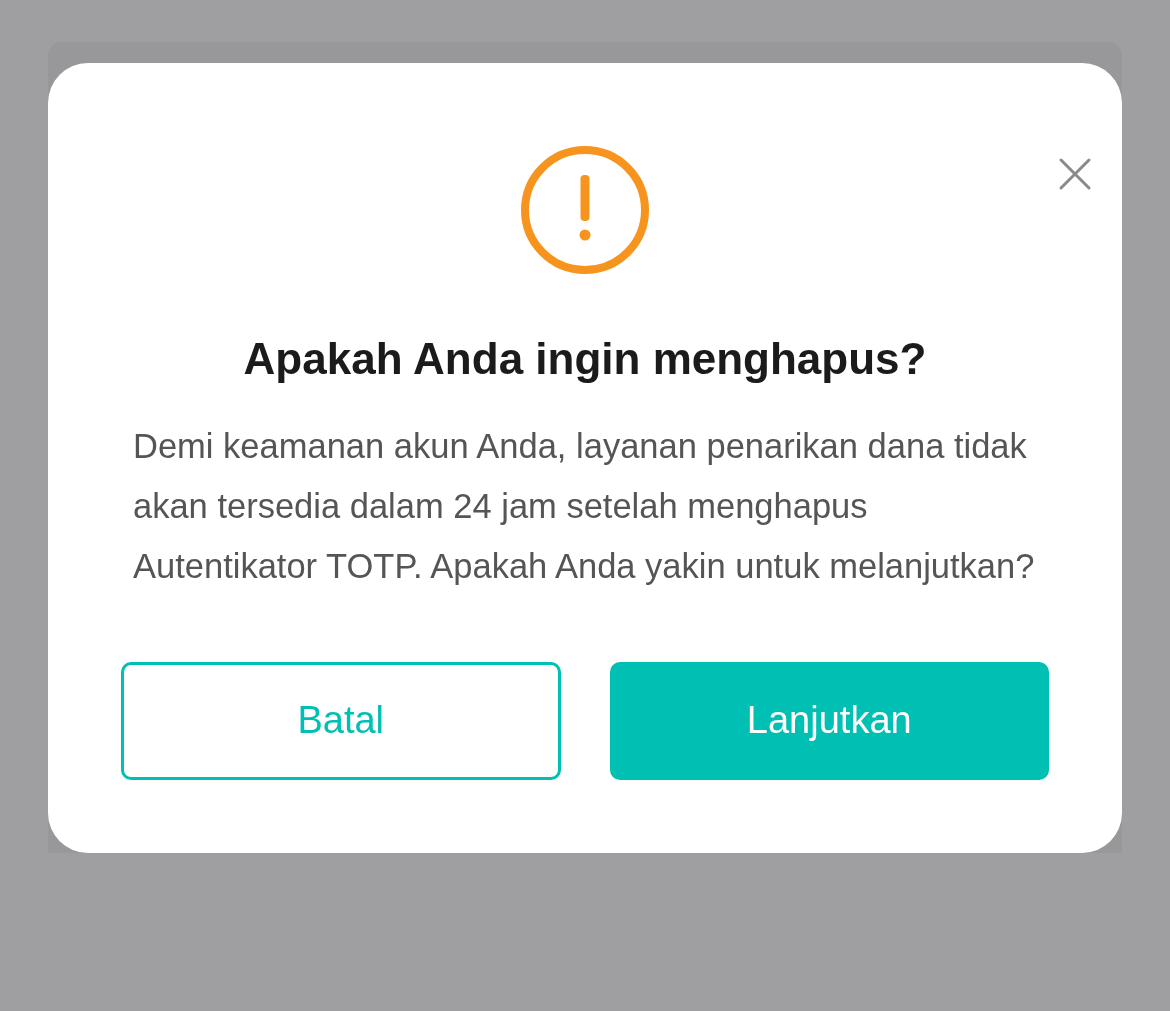 Image resolution: width=1170 pixels, height=1011 pixels. What do you see at coordinates (584, 506) in the screenshot?
I see `dialog-message: Demi keamanan akun Anda, layanan penarikan dana tidak akan tersedia dalam 24 jam setelah menghapus Autentikator TOTP. Apakah Anda yakin untuk melanjutkan?` at bounding box center [584, 506].